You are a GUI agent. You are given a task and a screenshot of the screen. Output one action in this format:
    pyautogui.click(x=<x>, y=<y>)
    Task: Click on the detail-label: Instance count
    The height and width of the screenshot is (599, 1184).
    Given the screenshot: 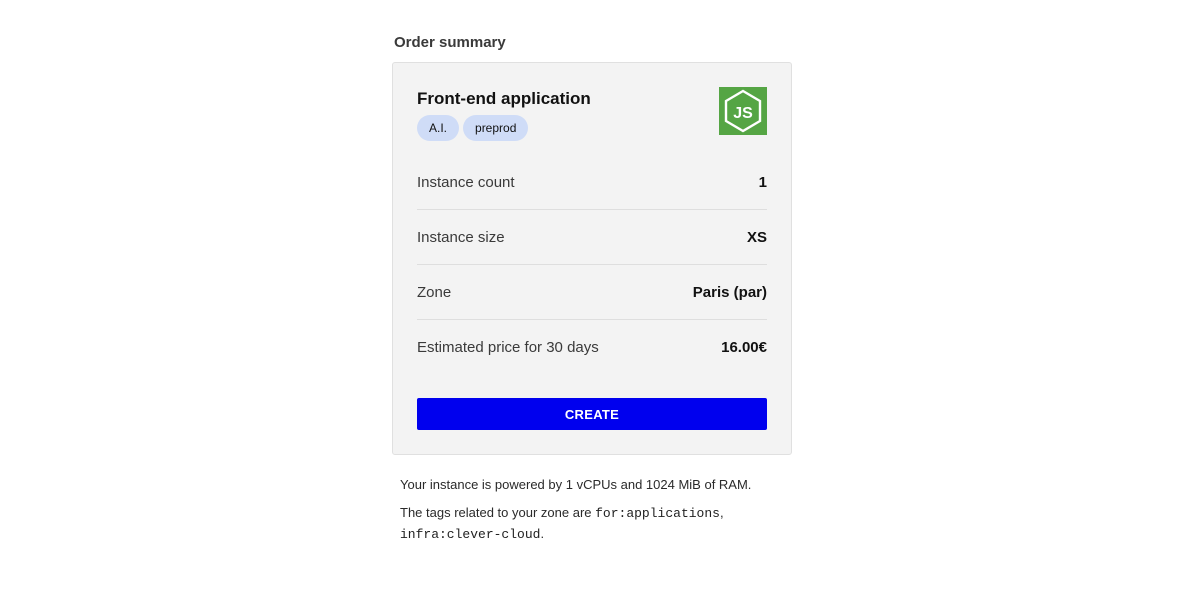 What is the action you would take?
    pyautogui.click(x=466, y=182)
    